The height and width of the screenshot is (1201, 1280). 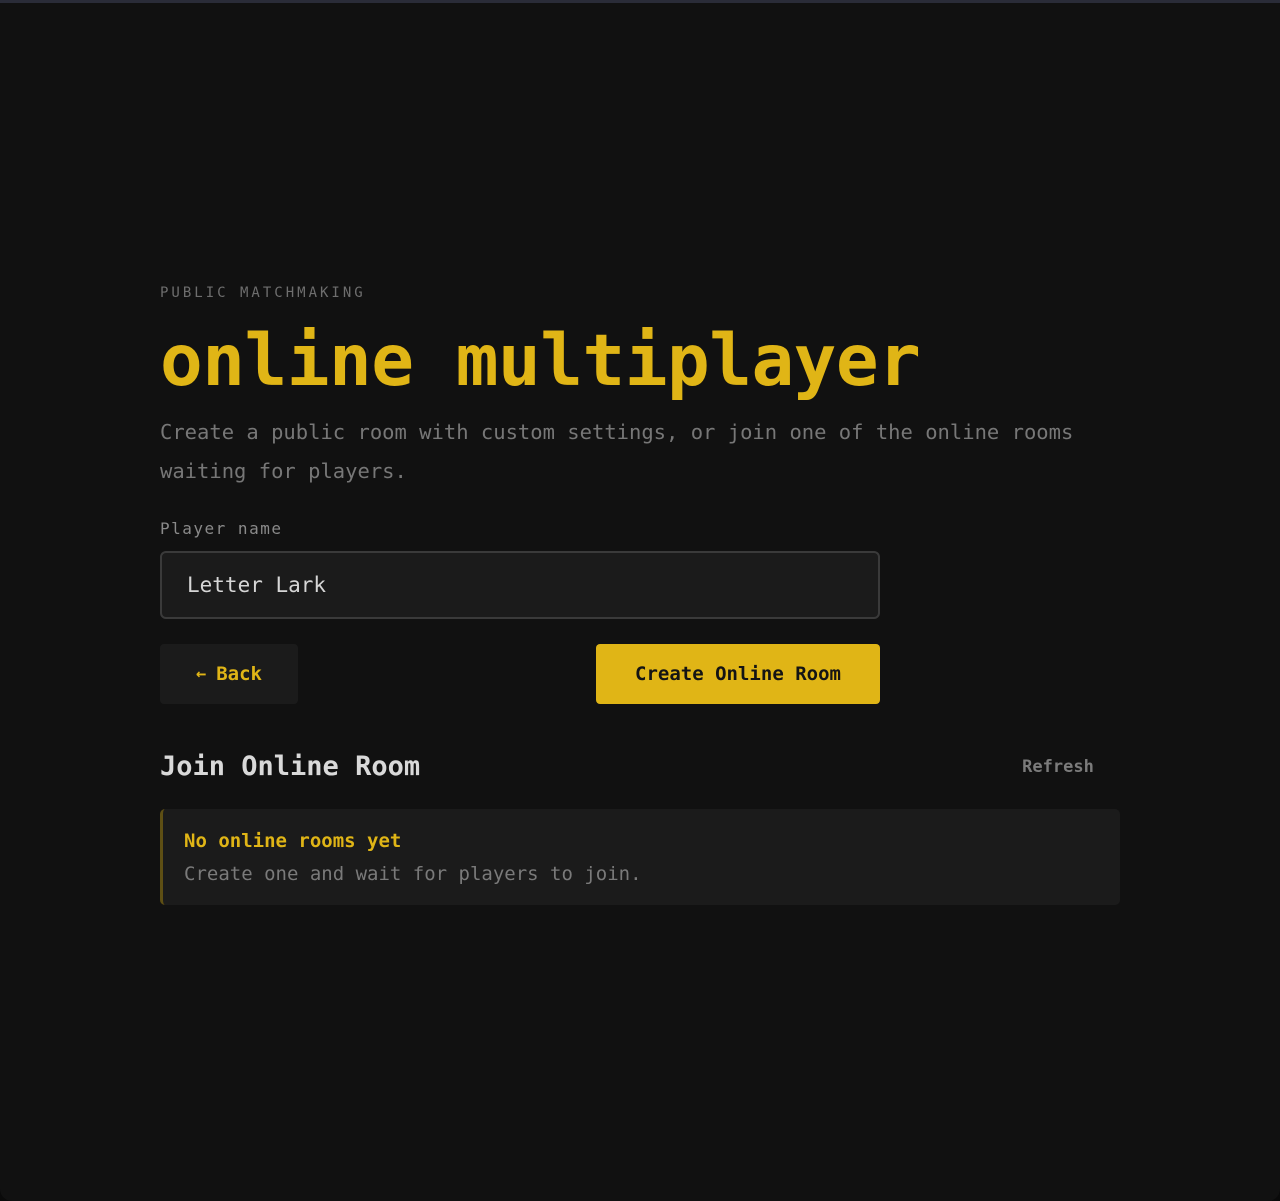 I want to click on create-online-room-button: Create Online Room, so click(x=738, y=674).